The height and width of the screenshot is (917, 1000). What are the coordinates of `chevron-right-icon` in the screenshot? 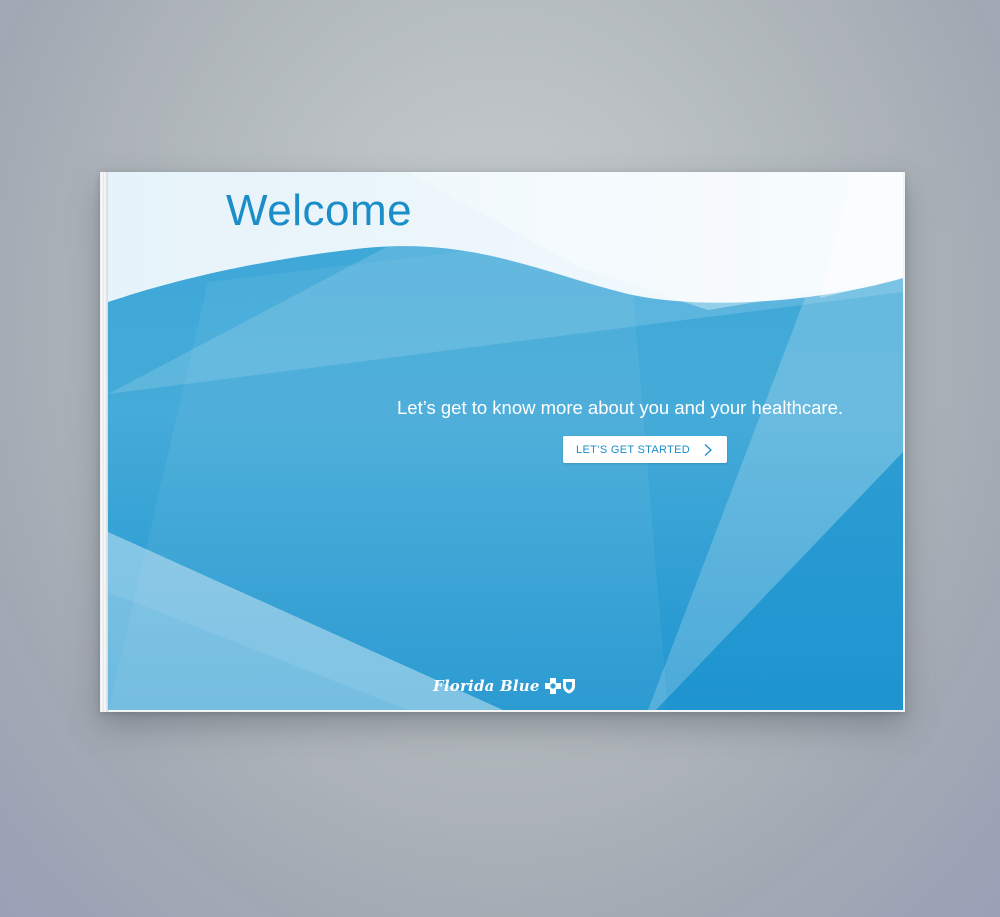 It's located at (708, 449).